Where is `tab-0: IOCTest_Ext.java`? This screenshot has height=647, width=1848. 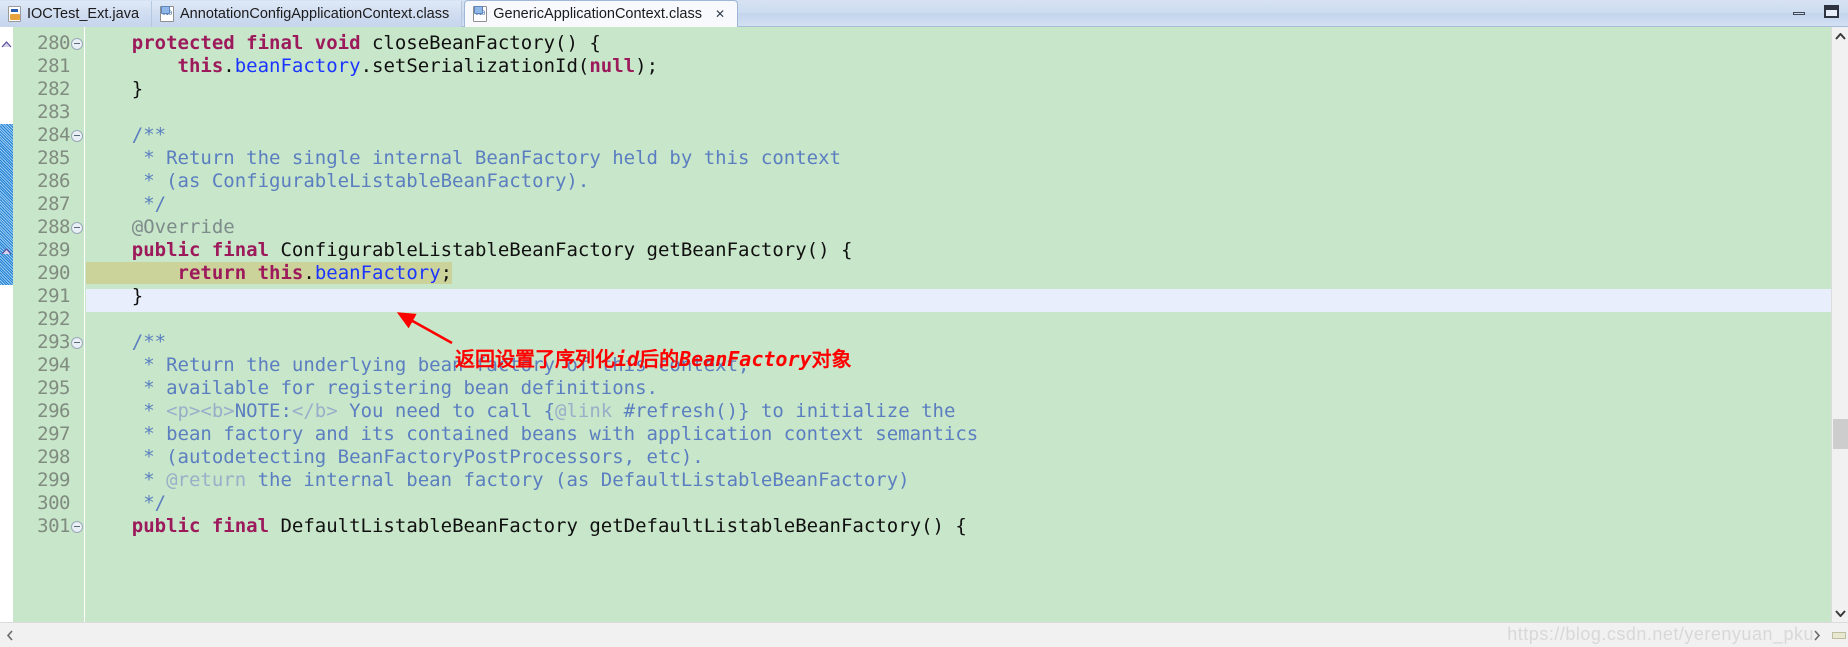
tab-0: IOCTest_Ext.java is located at coordinates (76, 14).